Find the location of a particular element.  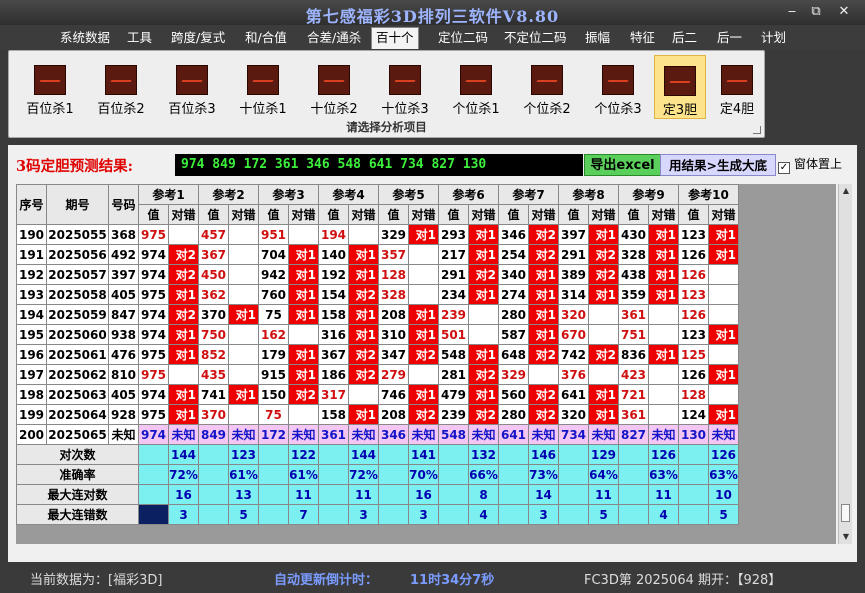

stat-value: 146 is located at coordinates (543, 454).